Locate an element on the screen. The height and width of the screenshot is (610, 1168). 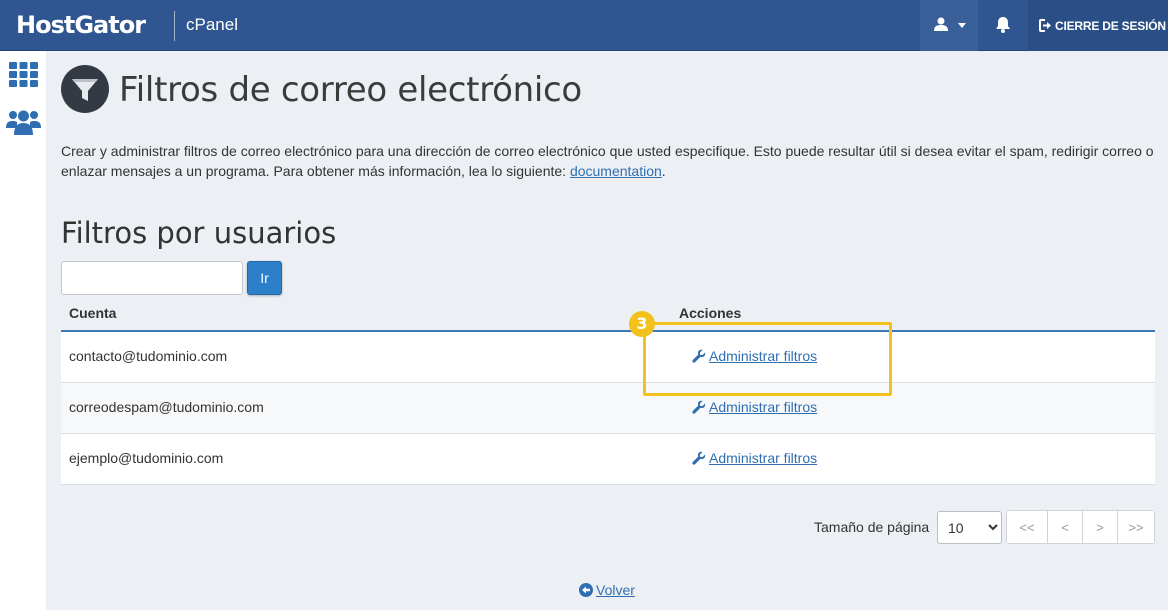
funnel-icon is located at coordinates (85, 89).